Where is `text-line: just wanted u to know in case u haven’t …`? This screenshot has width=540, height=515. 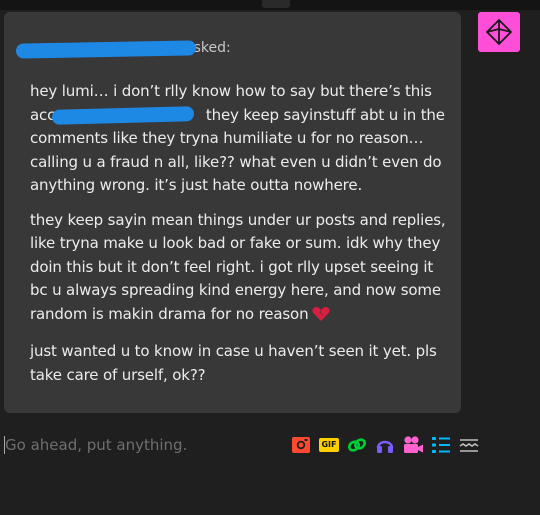 text-line: just wanted u to know in case u haven’t … is located at coordinates (233, 351).